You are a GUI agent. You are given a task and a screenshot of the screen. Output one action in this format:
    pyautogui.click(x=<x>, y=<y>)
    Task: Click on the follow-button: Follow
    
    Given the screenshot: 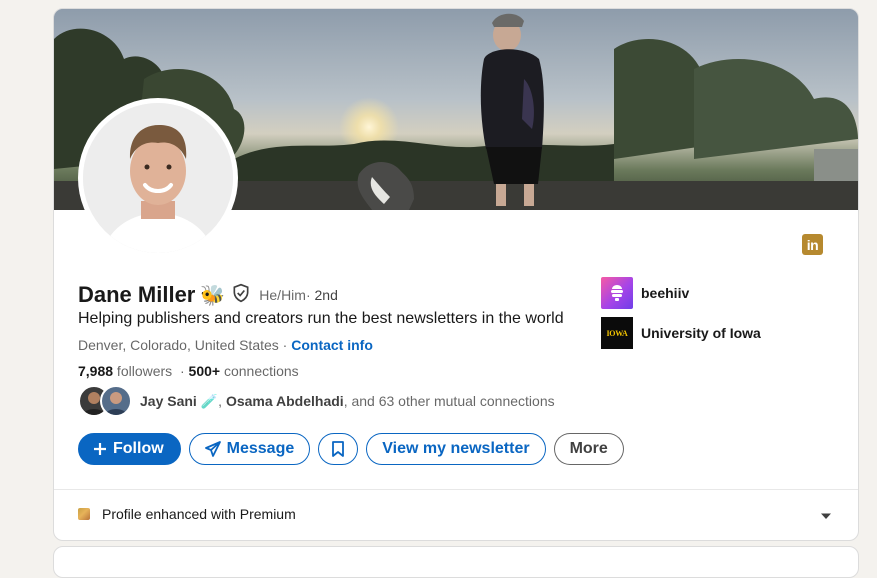 What is the action you would take?
    pyautogui.click(x=129, y=449)
    